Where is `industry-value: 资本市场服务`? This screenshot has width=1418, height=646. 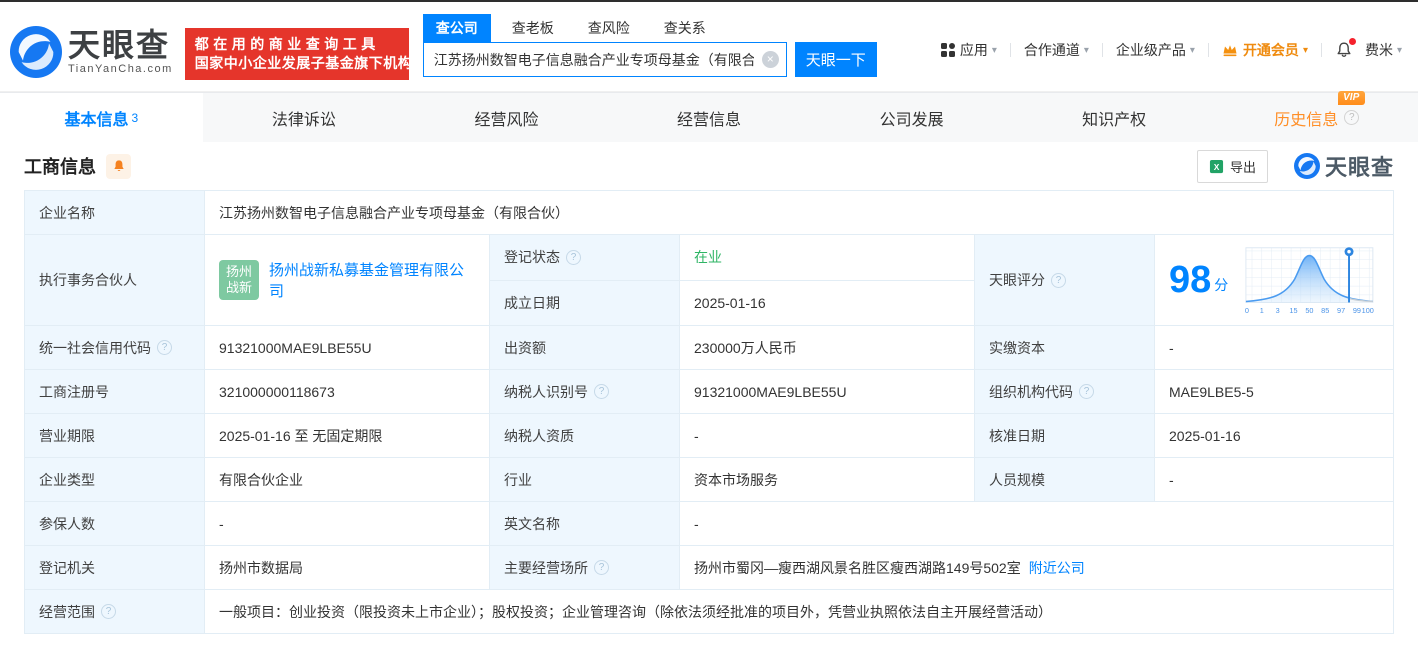 industry-value: 资本市场服务 is located at coordinates (827, 479).